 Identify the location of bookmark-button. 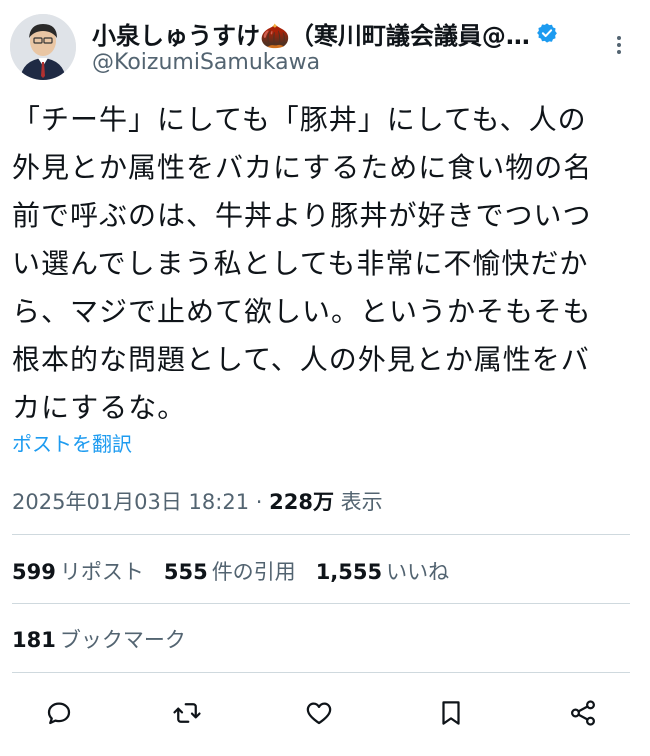
(451, 713).